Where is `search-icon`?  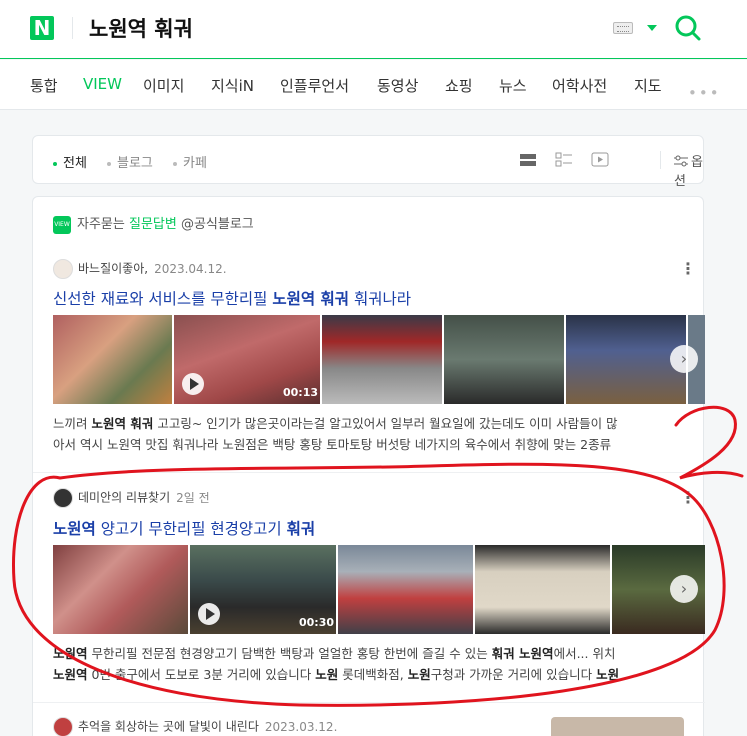
search-icon is located at coordinates (688, 28).